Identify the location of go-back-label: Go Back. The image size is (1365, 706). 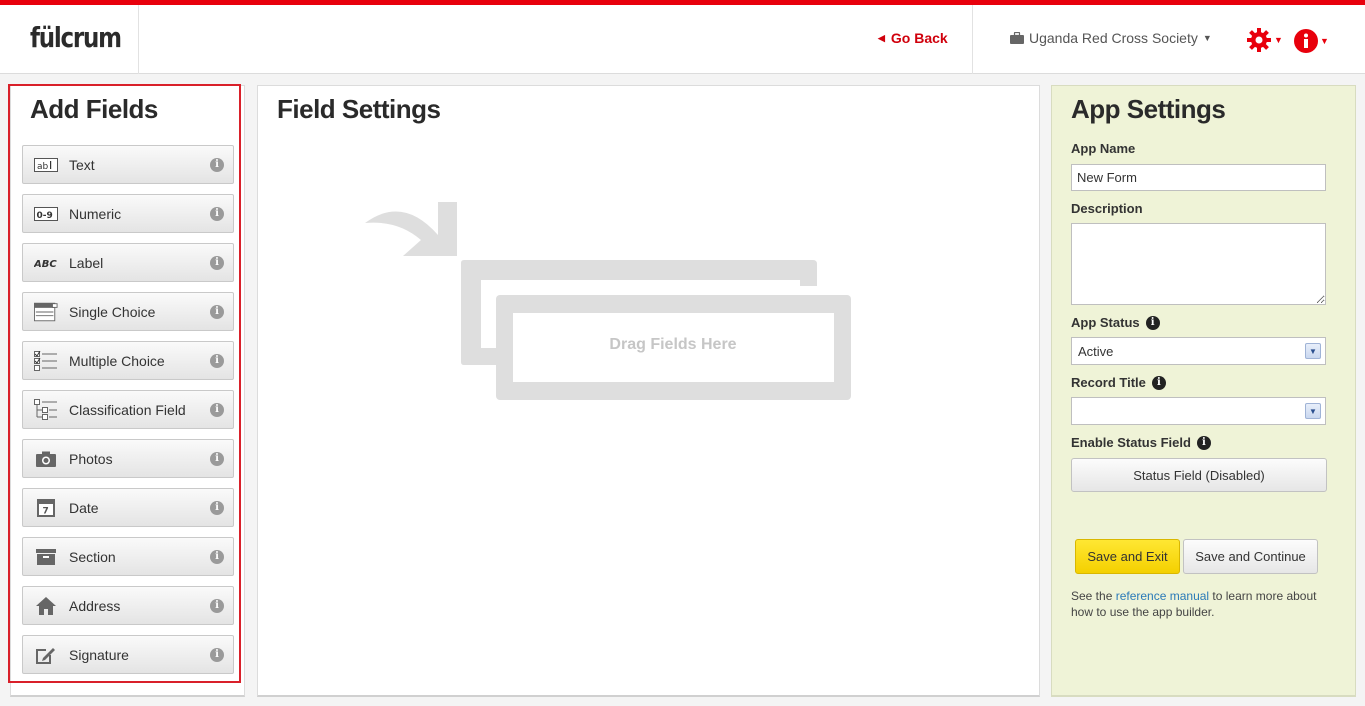
(919, 38).